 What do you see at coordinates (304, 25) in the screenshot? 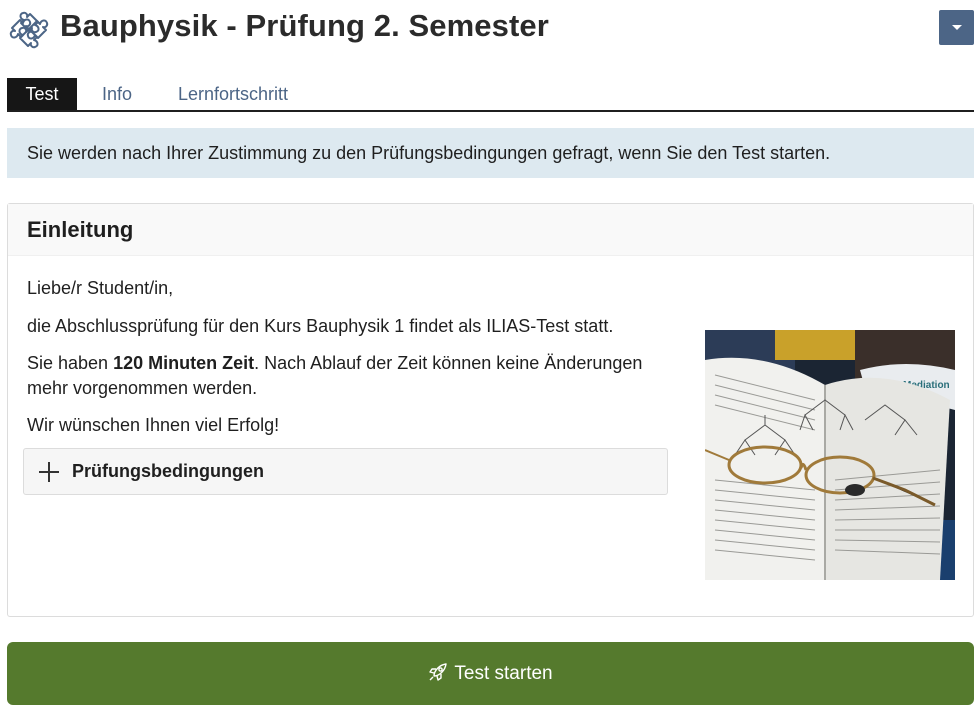
I see `page-title: Bauphysik - Prüfung 2. Semester` at bounding box center [304, 25].